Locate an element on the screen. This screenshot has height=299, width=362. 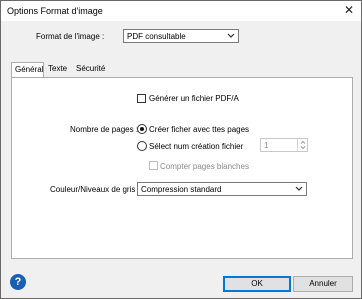
radio-select-number-label: Sélect num création fichier is located at coordinates (196, 146).